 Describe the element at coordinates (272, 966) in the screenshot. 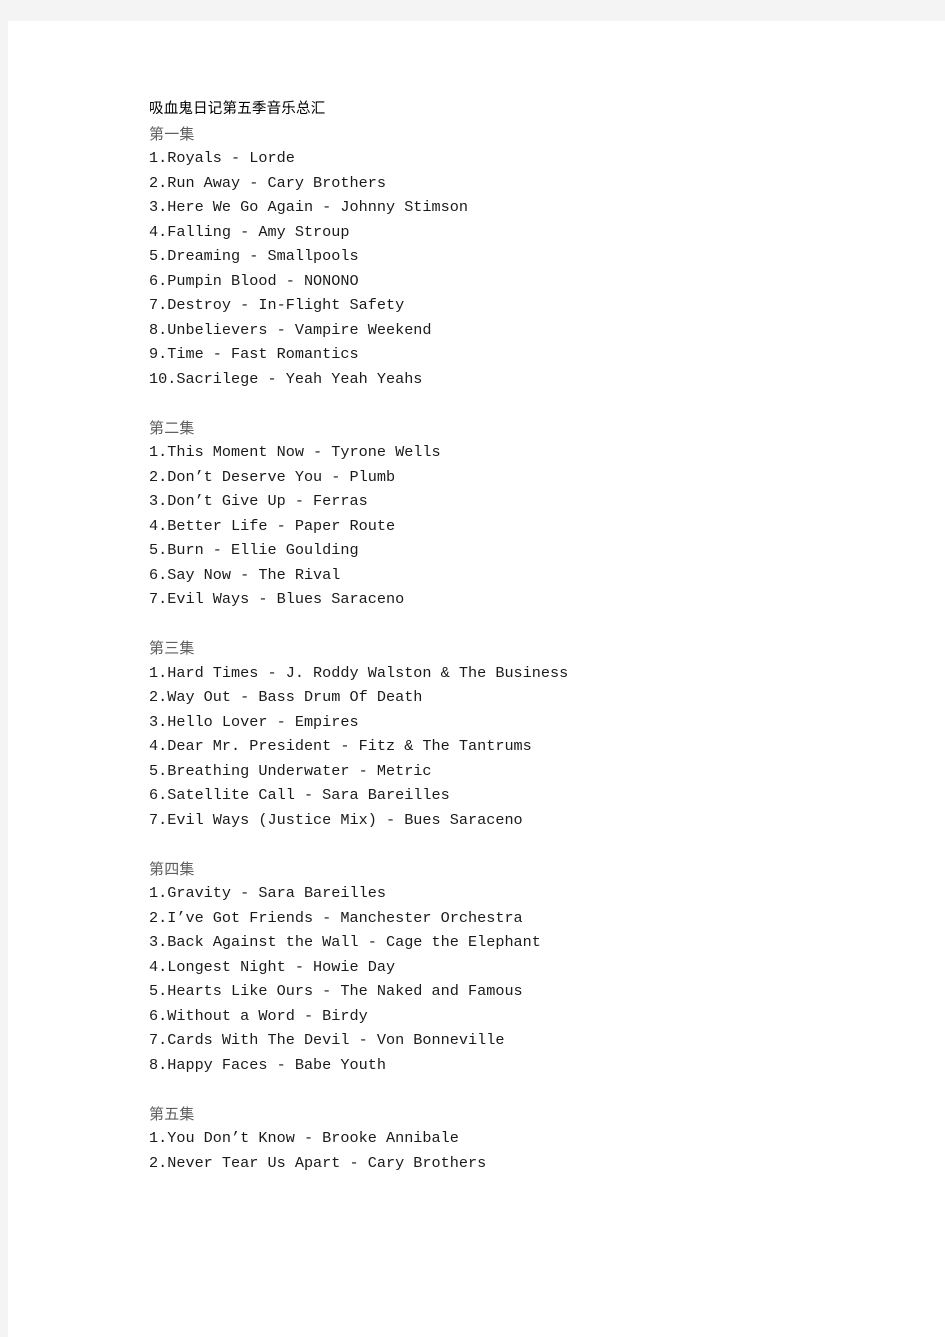

I see `track-line: 4.Longest Night - Howie Day` at that location.